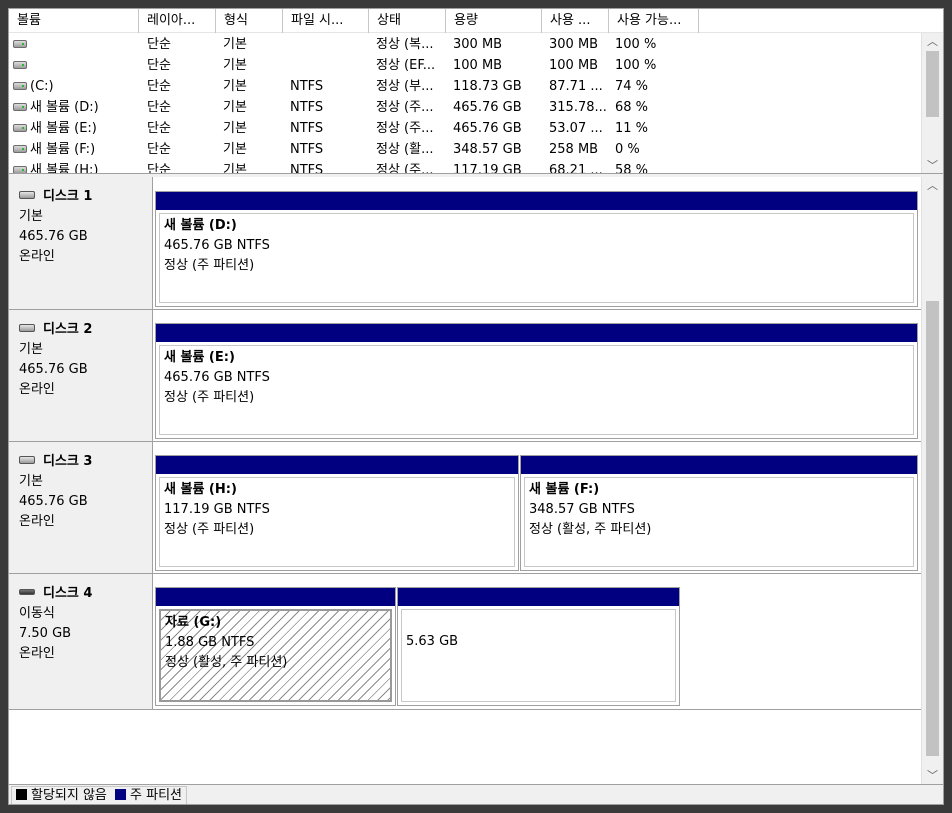  What do you see at coordinates (478, 44) in the screenshot?
I see `volume-capacity: 300 MB` at bounding box center [478, 44].